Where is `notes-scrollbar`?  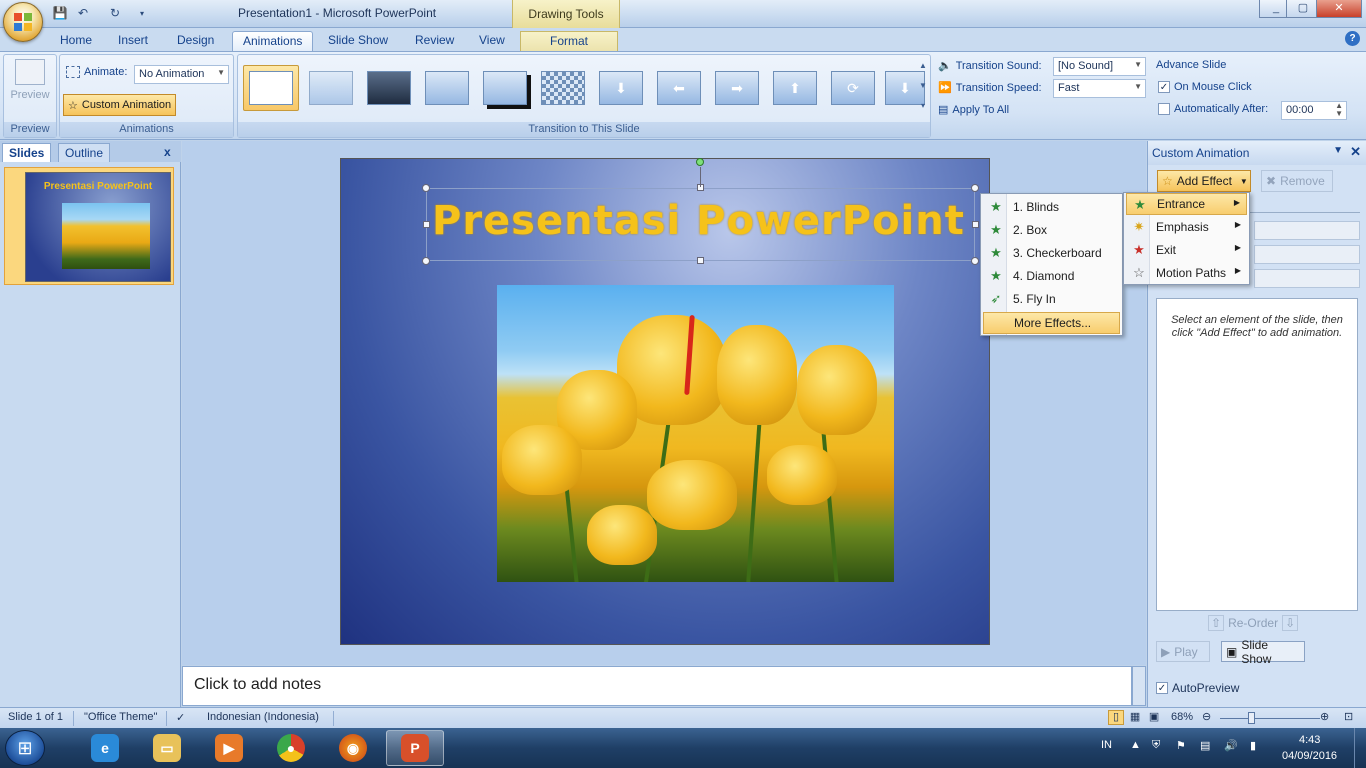 notes-scrollbar is located at coordinates (1139, 686).